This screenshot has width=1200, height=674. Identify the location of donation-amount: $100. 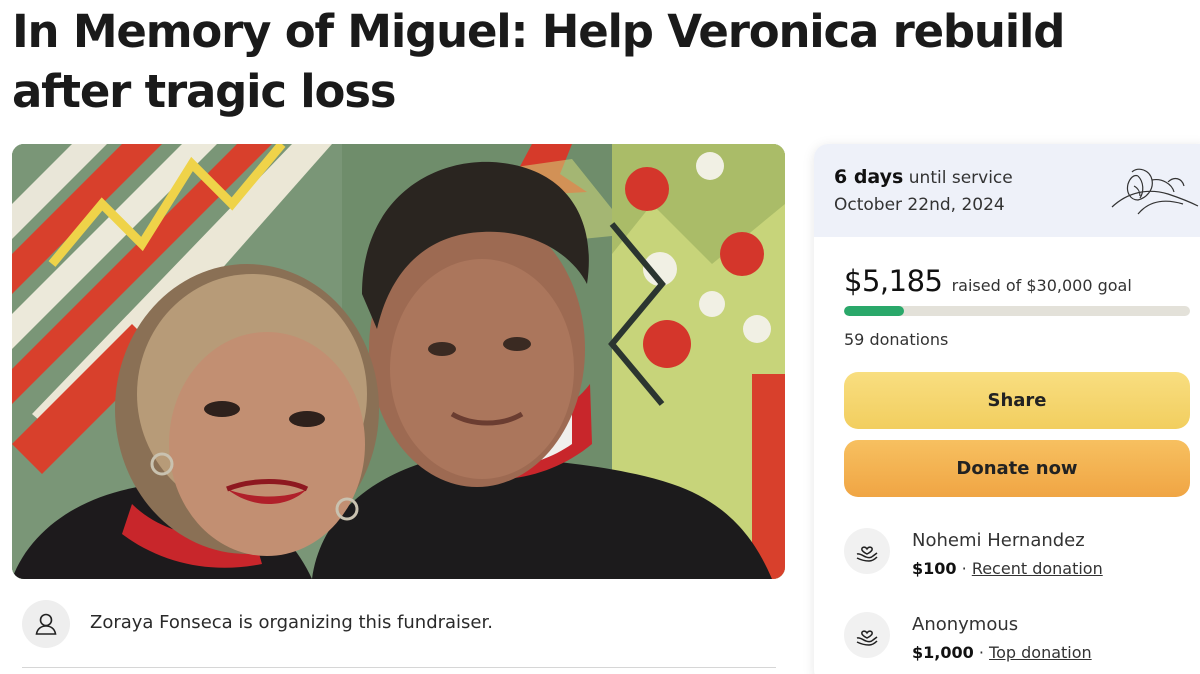
(934, 568).